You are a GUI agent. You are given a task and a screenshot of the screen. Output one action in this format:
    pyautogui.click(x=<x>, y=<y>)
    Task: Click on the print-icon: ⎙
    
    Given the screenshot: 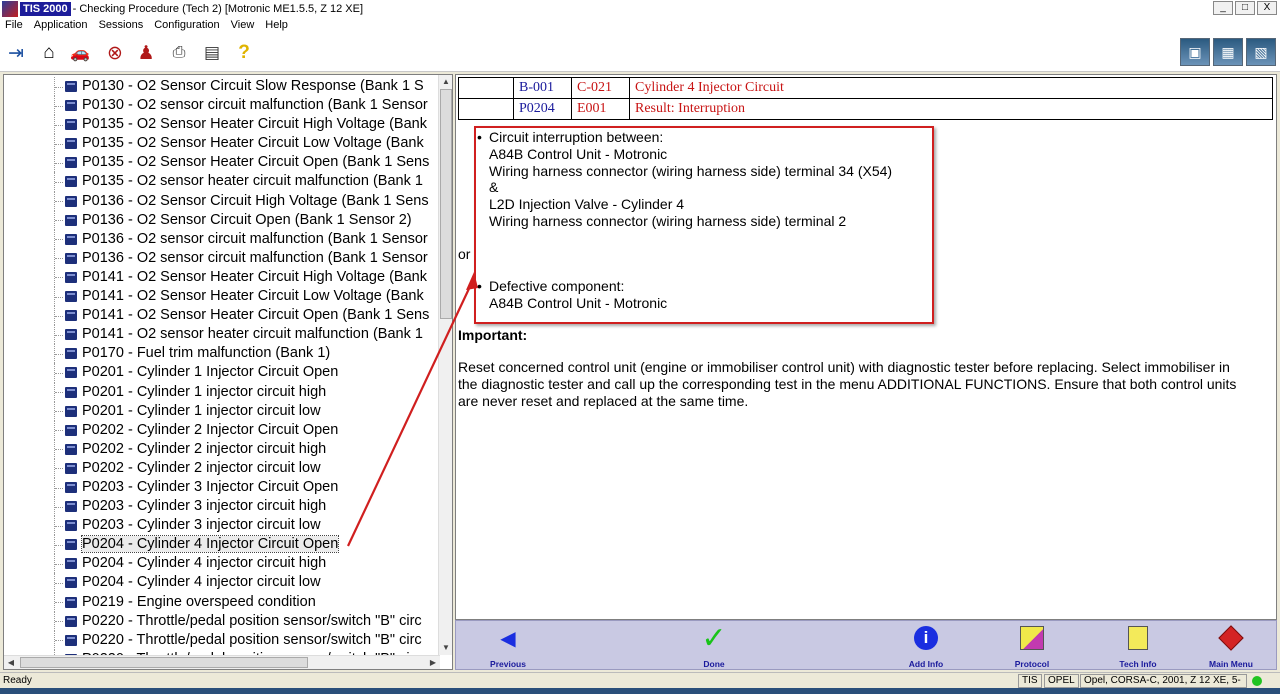 What is the action you would take?
    pyautogui.click(x=179, y=53)
    